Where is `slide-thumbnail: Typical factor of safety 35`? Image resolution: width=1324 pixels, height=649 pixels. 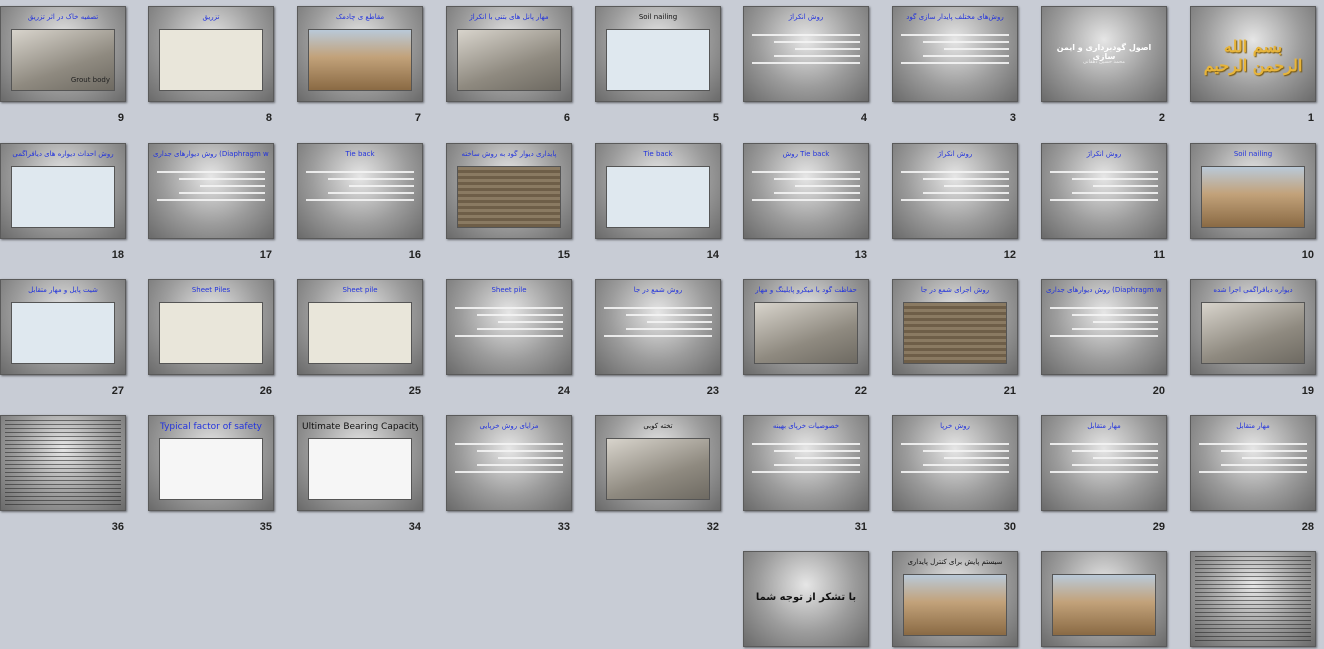
slide-thumbnail: Typical factor of safety 35 is located at coordinates (211, 473).